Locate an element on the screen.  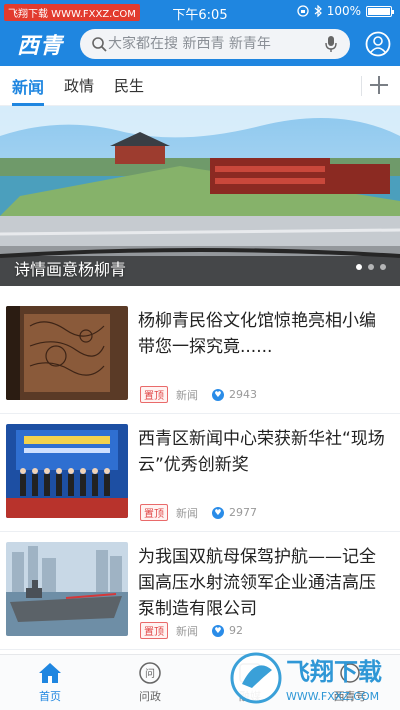
tab-politics: 政情 is located at coordinates (79, 86).